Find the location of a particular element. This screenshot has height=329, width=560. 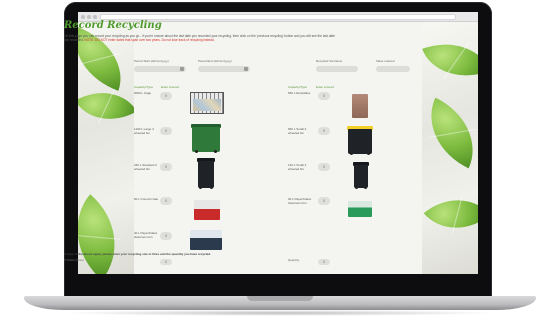

left-item-label: 1100 L Large 4 wheeled bin is located at coordinates (144, 131).